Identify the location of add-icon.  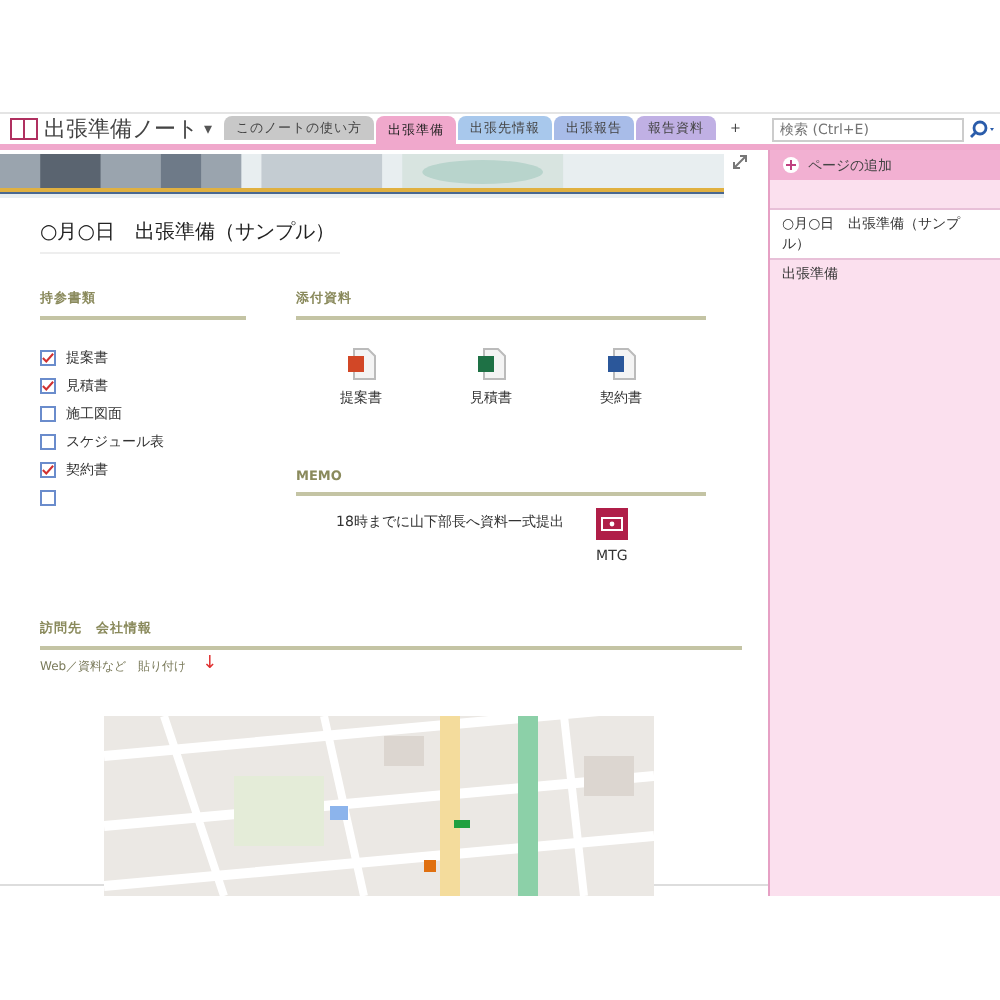
(791, 165).